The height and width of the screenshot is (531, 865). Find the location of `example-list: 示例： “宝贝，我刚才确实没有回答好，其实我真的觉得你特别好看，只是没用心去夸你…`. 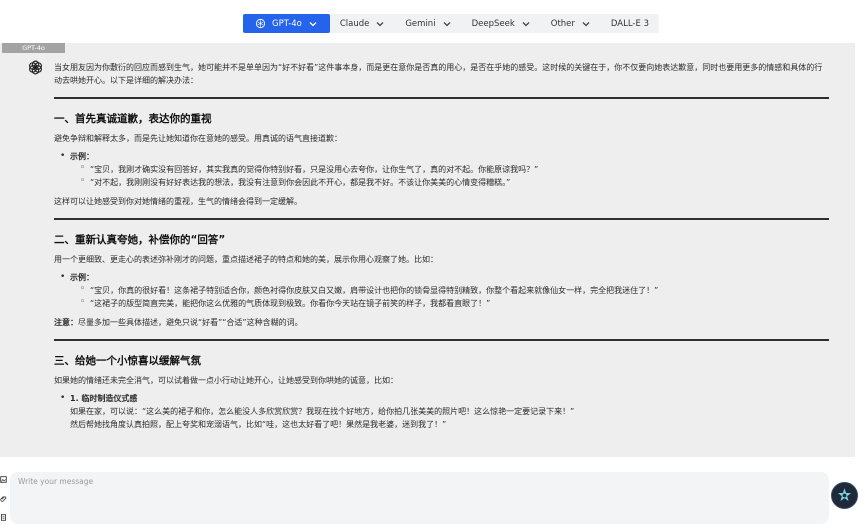

example-list: 示例： “宝贝，我刚才确实没有回答好，其实我真的觉得你特别好看，只是没用心去夸你… is located at coordinates (444, 169).